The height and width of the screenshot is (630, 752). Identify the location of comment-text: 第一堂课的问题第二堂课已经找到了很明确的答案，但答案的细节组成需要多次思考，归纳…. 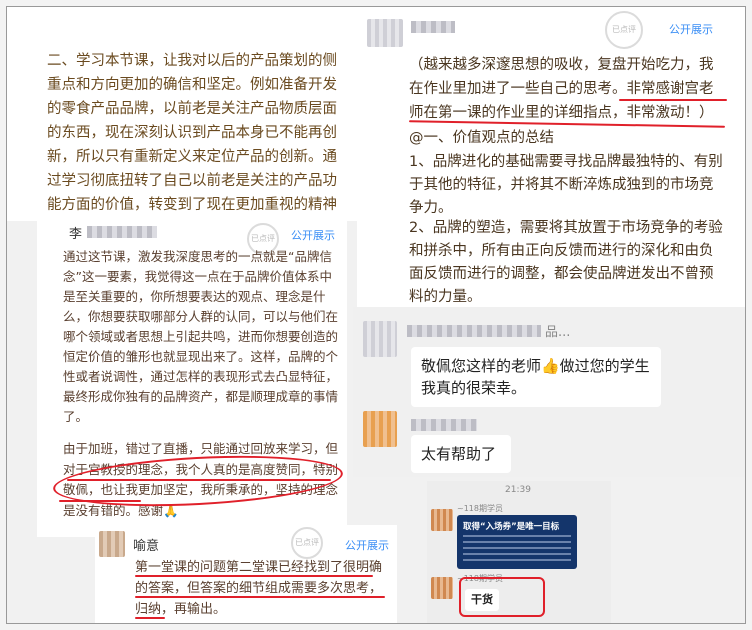
(259, 588).